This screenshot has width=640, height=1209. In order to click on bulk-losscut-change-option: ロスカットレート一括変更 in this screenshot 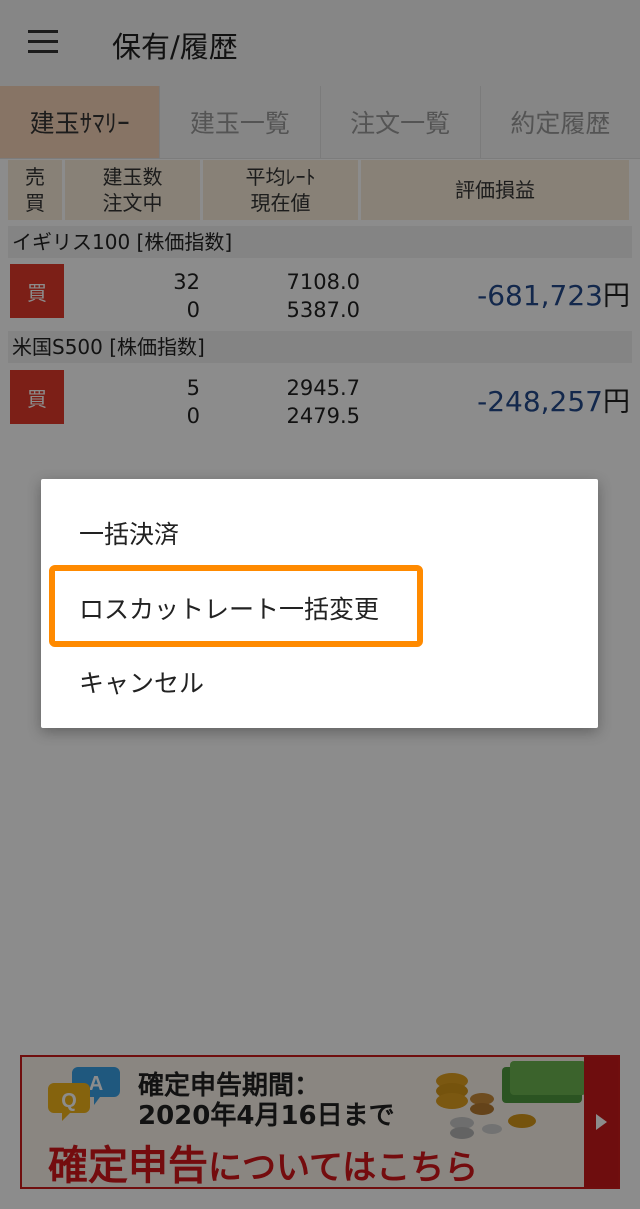, I will do `click(229, 608)`.